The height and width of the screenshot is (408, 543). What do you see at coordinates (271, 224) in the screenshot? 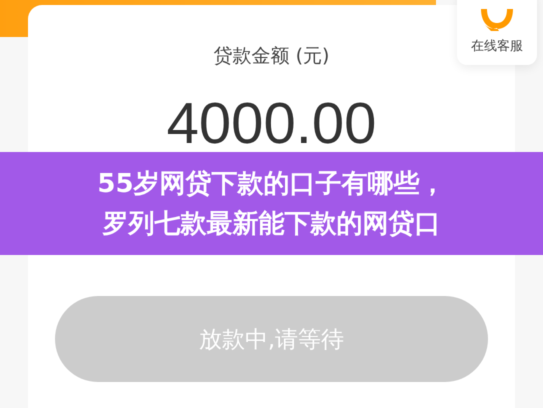
I see `banner-title: 罗列七款最新能下款的网贷口` at bounding box center [271, 224].